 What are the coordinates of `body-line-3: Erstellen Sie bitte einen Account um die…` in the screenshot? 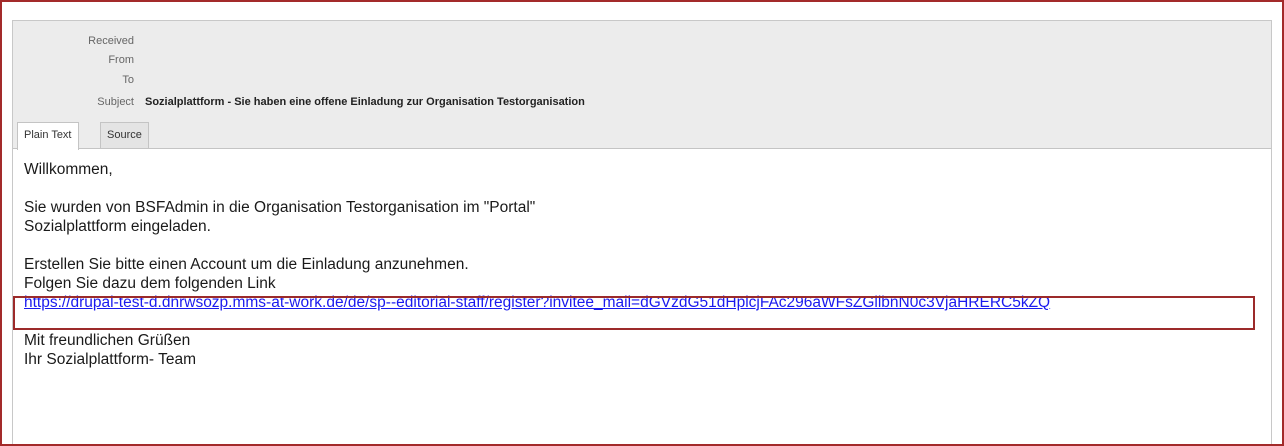 It's located at (246, 264).